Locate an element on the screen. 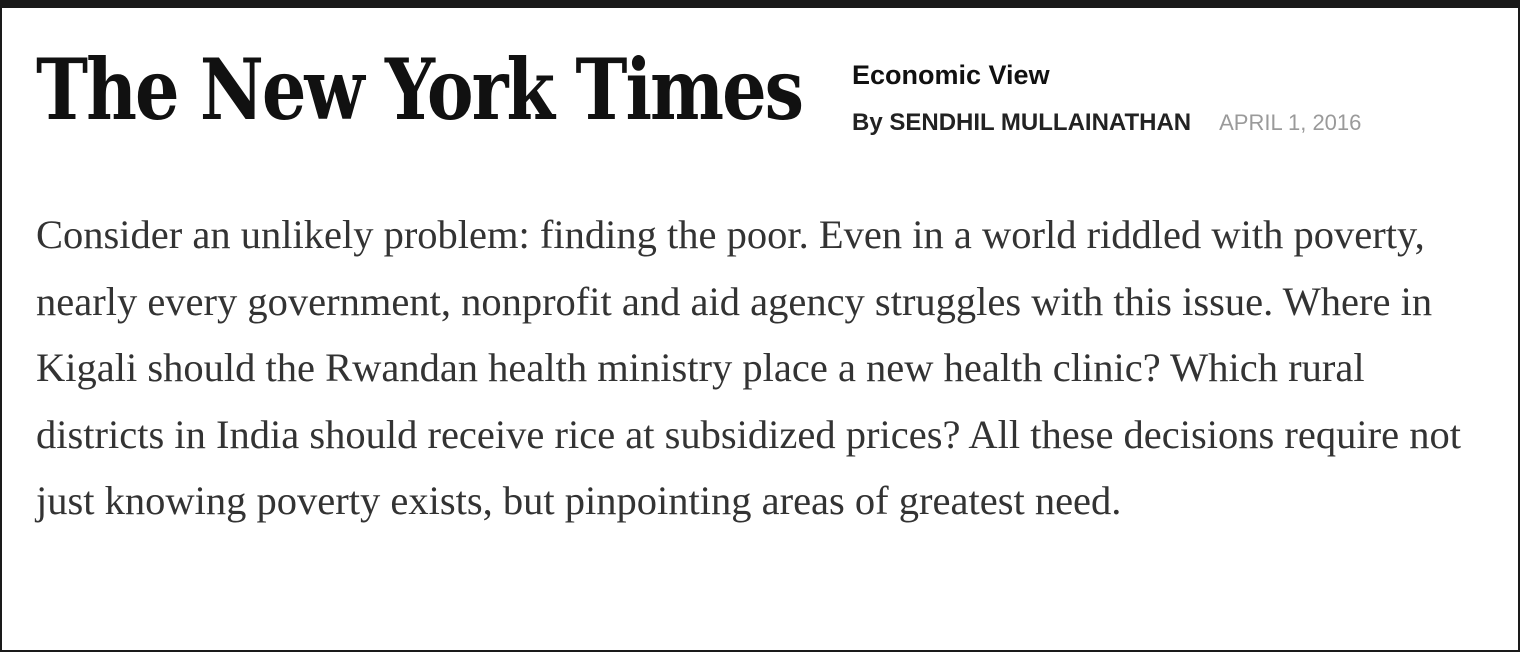 Image resolution: width=1520 pixels, height=652 pixels. section-label: Economic View is located at coordinates (1106, 75).